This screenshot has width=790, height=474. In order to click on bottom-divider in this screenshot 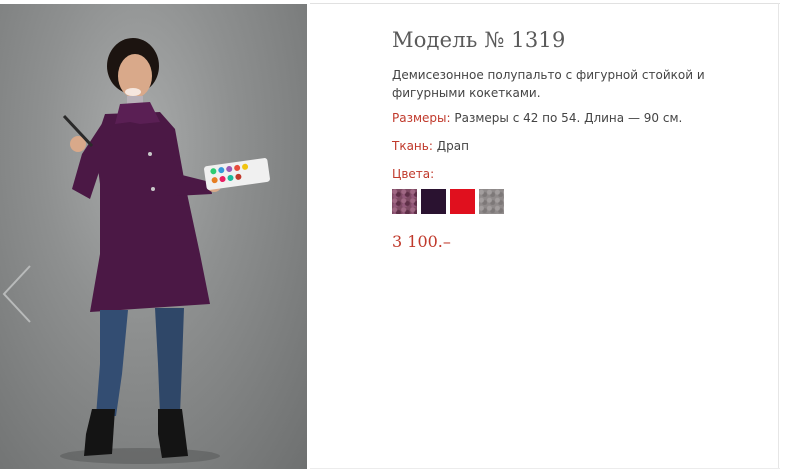, I will do `click(545, 468)`.